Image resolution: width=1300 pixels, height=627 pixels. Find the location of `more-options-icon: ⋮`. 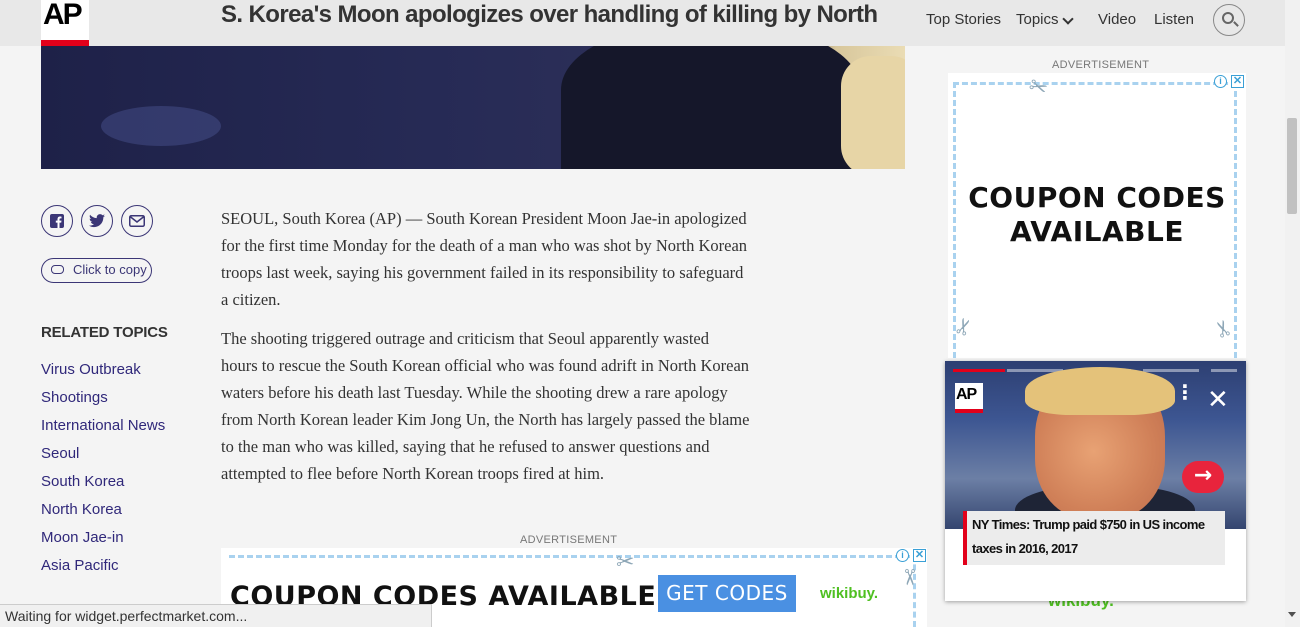

more-options-icon: ⋮ is located at coordinates (1185, 392).